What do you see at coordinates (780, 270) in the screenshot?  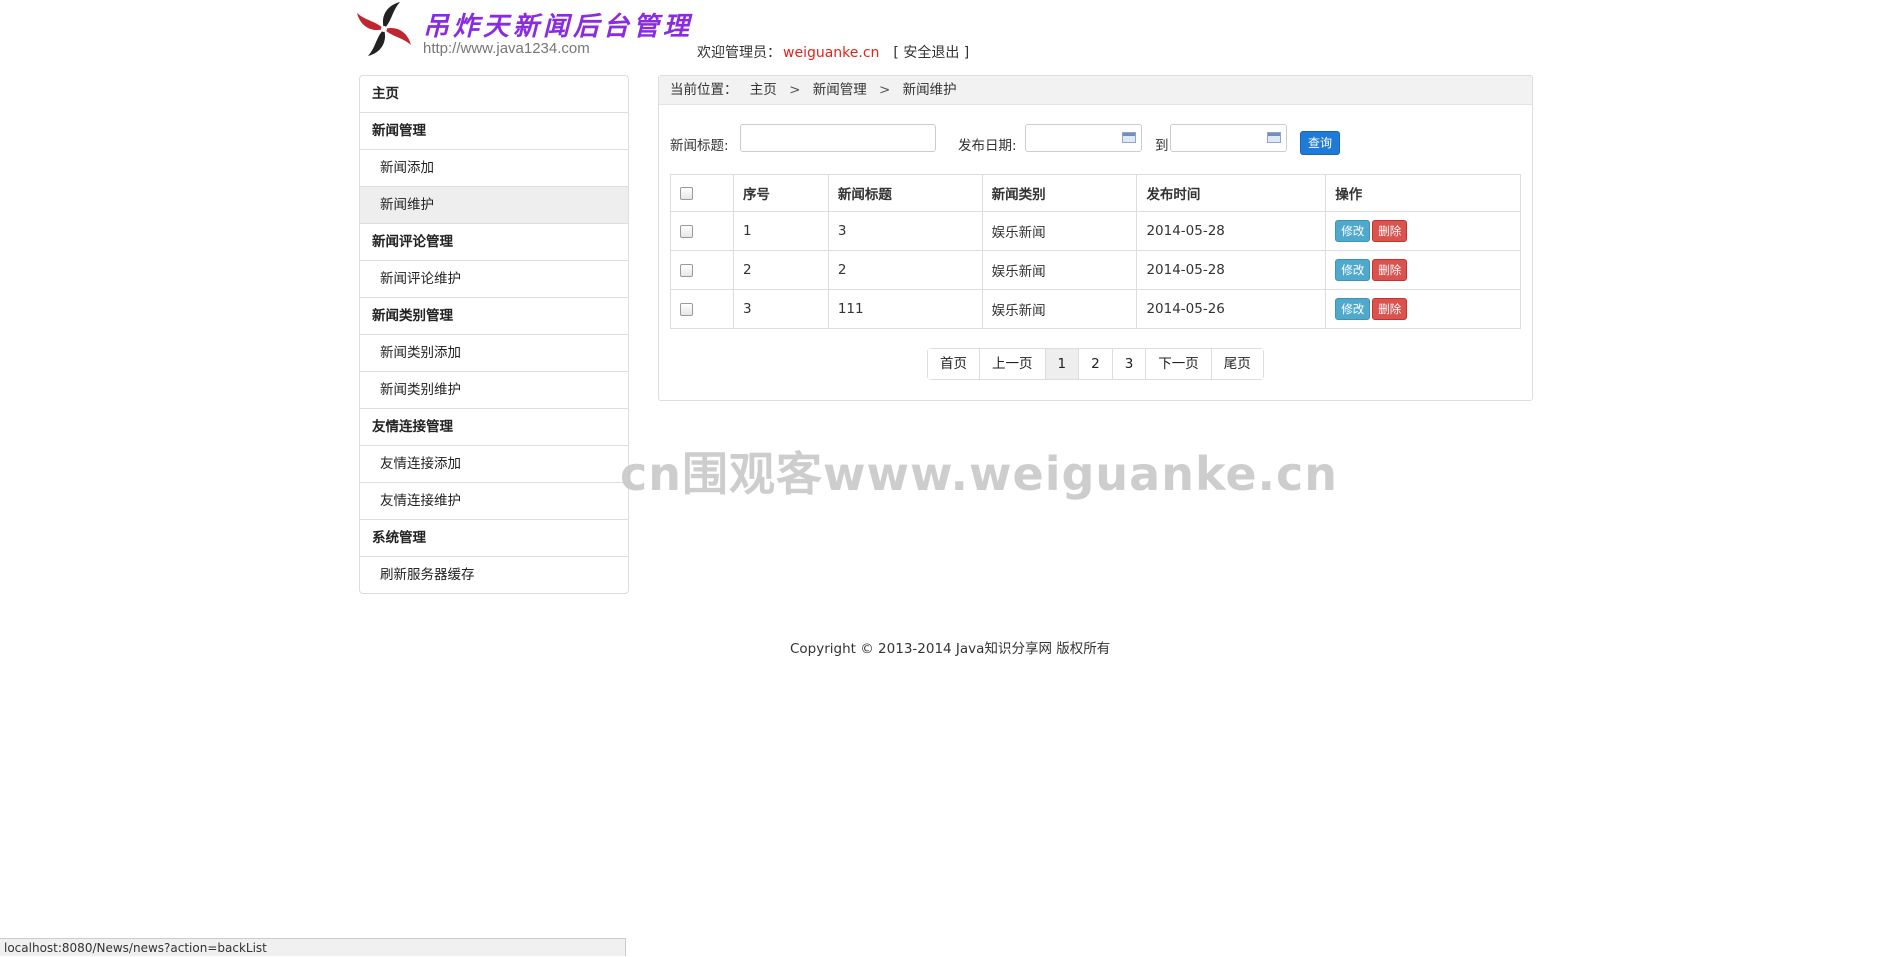 I see `cell-no: 2` at bounding box center [780, 270].